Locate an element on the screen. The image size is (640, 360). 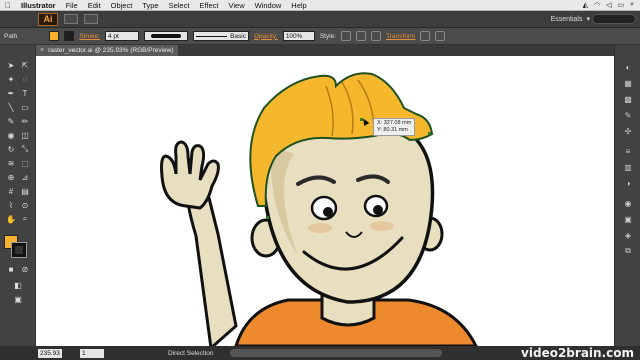
zoom-tool-icon: ⌕ is located at coordinates (25, 219).